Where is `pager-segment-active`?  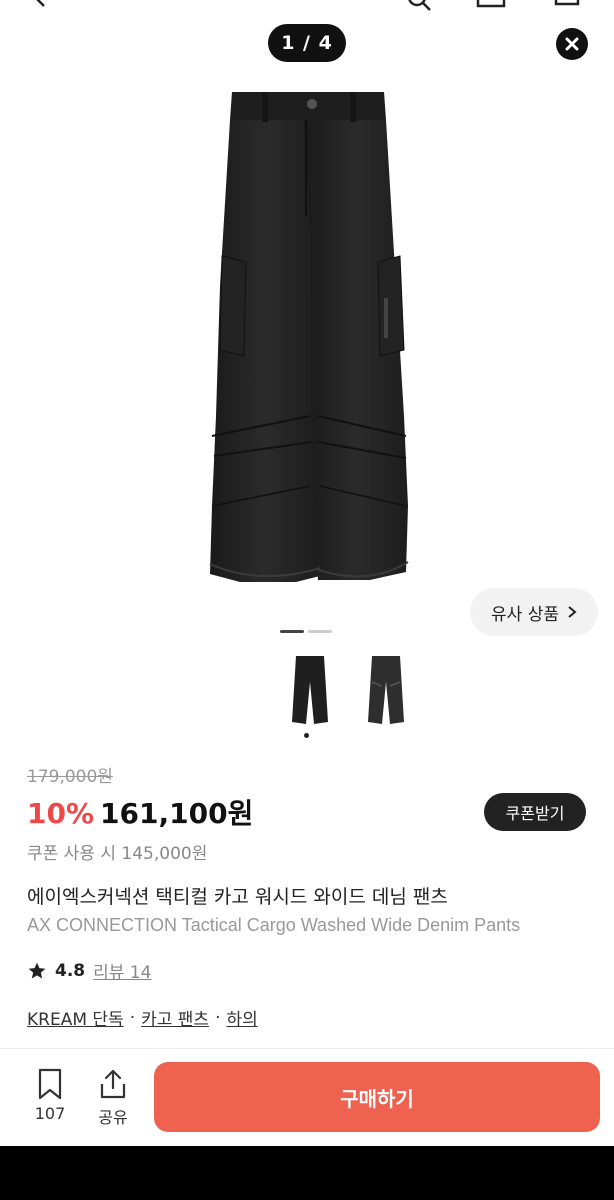 pager-segment-active is located at coordinates (292, 631).